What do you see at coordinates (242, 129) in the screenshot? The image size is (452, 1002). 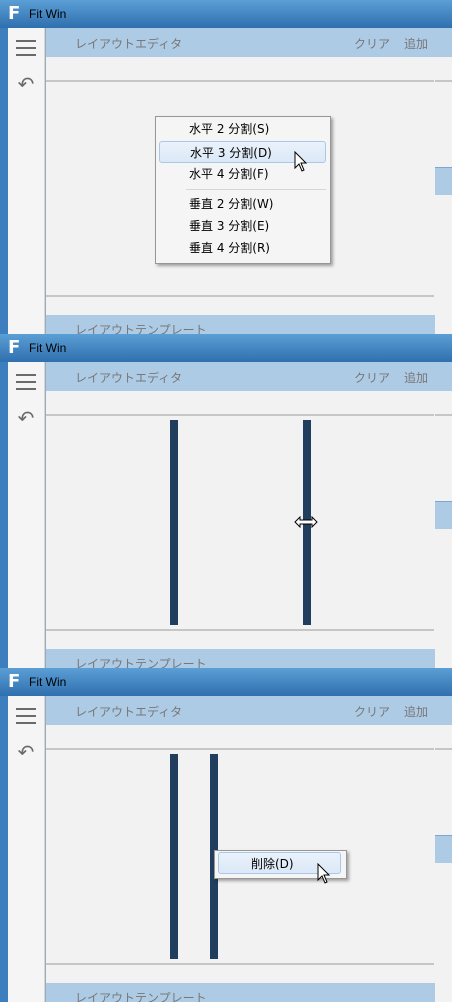 I see `menu-item-horizontal-2: 水平 2 分割(S)` at bounding box center [242, 129].